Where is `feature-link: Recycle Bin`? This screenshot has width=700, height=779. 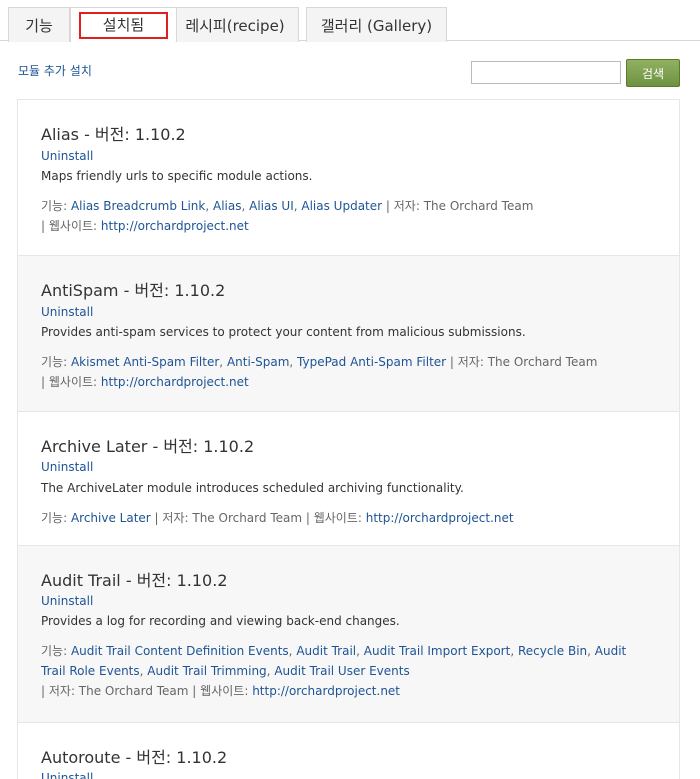 feature-link: Recycle Bin is located at coordinates (552, 651).